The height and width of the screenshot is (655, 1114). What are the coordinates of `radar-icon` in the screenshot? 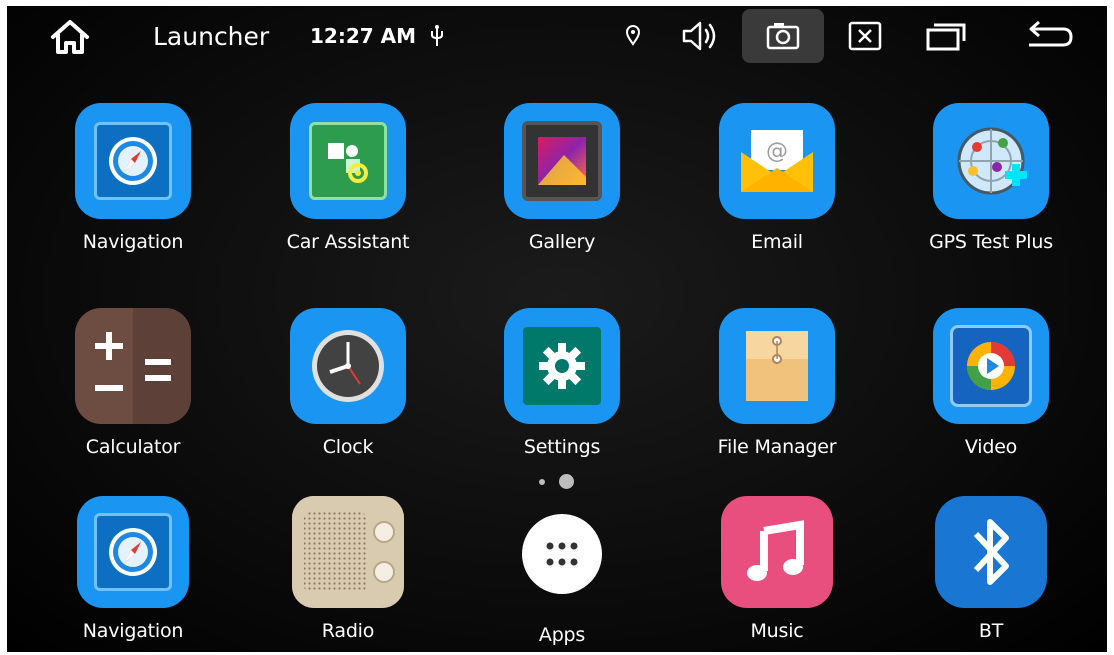 It's located at (991, 161).